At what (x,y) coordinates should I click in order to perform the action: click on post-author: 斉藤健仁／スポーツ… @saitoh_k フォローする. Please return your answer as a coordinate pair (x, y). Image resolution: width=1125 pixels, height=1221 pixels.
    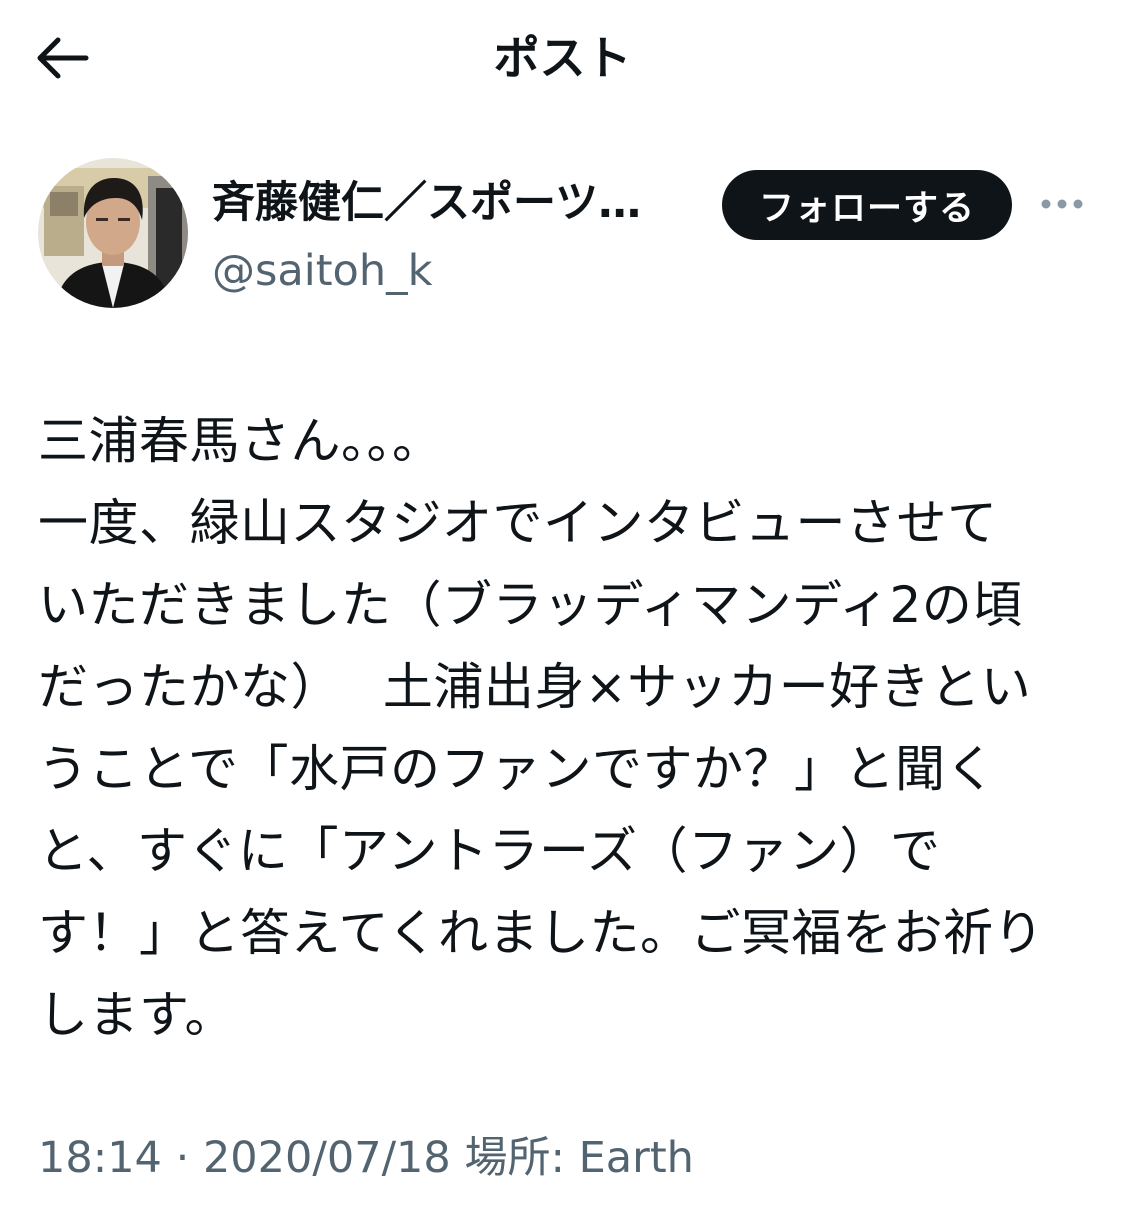
    Looking at the image, I should click on (568, 236).